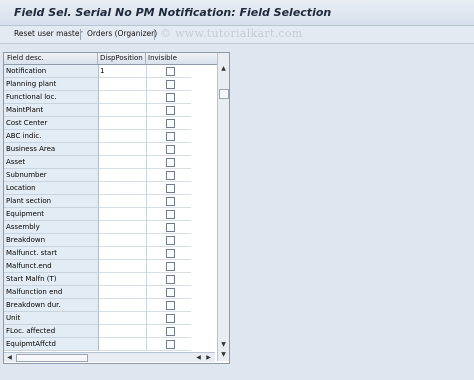 The height and width of the screenshot is (380, 474). I want to click on table-row: Malfunct. start, so click(109, 253).